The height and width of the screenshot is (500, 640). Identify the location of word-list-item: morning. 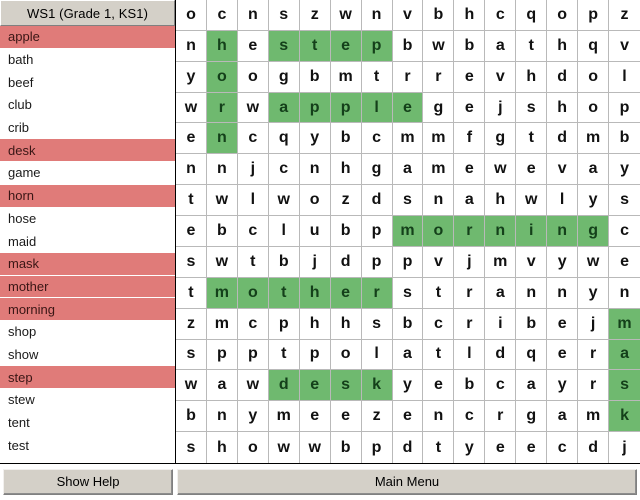
(87, 309).